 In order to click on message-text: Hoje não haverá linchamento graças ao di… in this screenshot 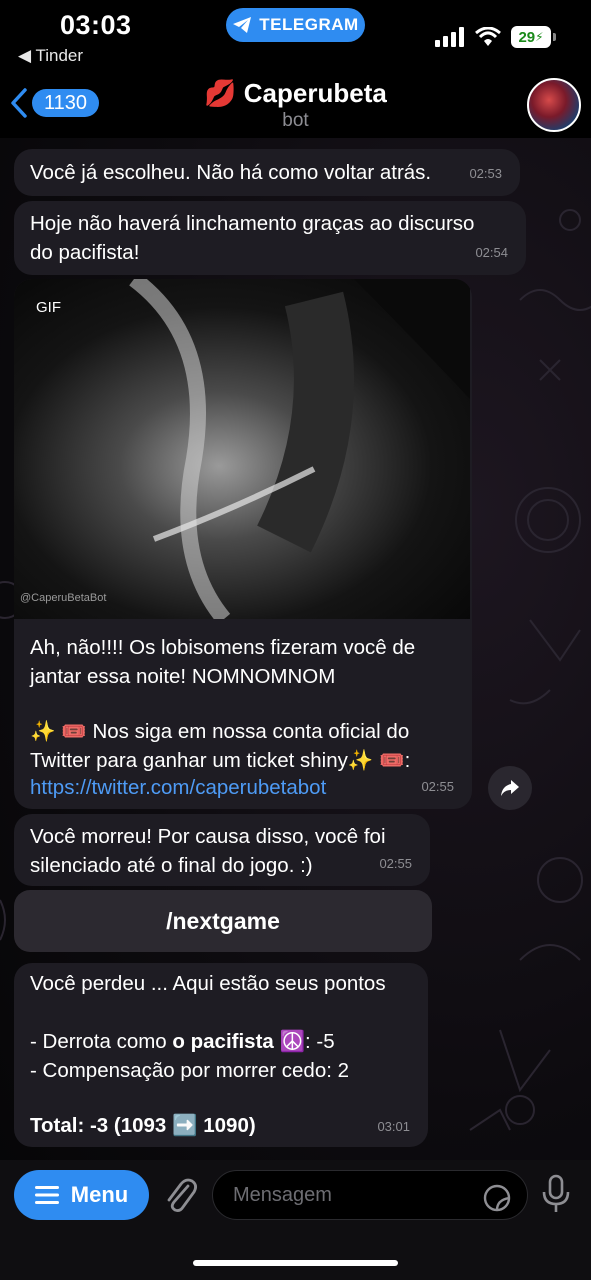, I will do `click(252, 238)`.